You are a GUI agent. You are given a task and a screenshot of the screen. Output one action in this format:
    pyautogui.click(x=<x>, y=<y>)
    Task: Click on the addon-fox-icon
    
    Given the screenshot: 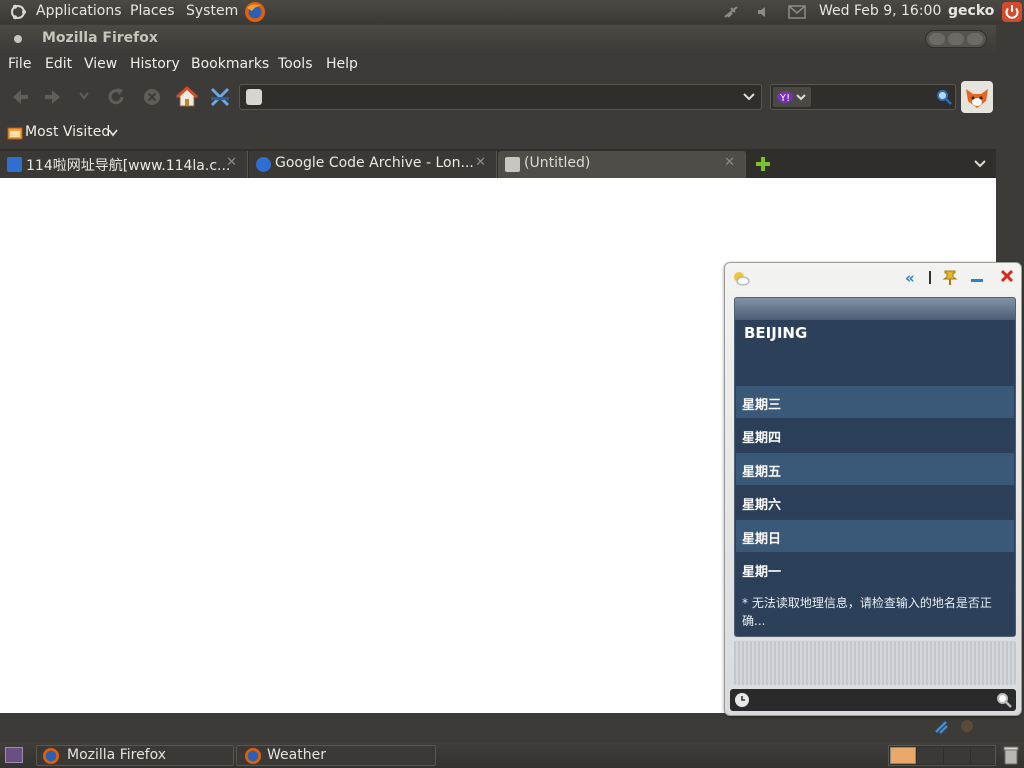 What is the action you would take?
    pyautogui.click(x=977, y=97)
    